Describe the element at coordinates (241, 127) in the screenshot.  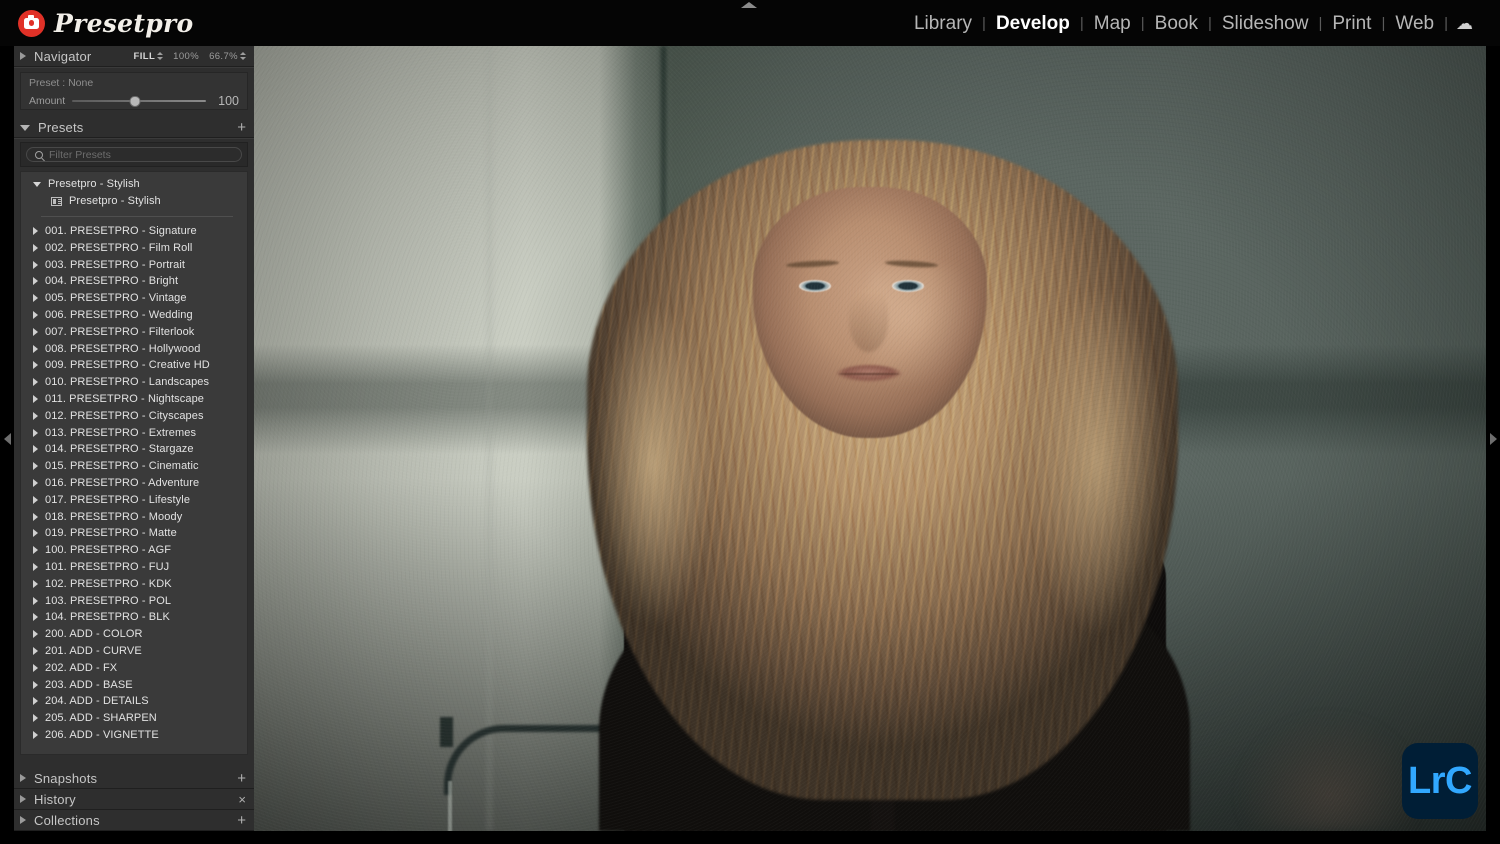
I see `add-preset-button: +` at that location.